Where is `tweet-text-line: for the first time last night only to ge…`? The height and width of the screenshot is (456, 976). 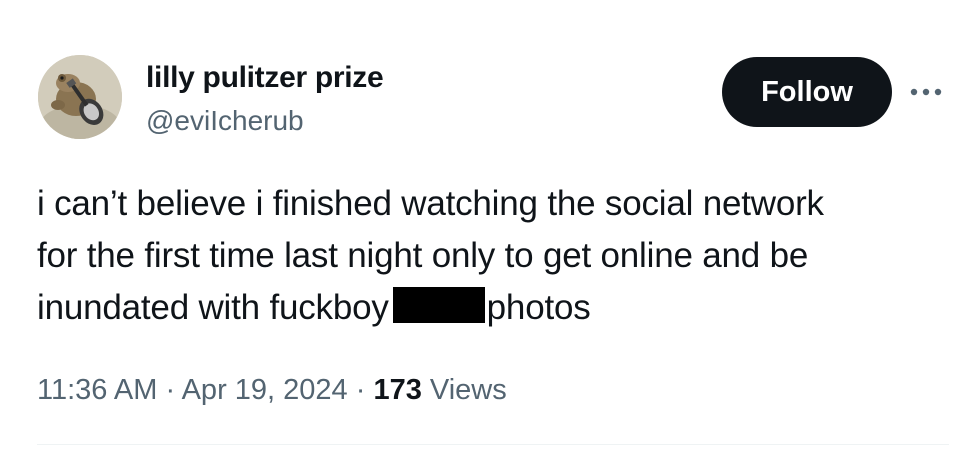
tweet-text-line: for the first time last night only to ge… is located at coordinates (423, 255).